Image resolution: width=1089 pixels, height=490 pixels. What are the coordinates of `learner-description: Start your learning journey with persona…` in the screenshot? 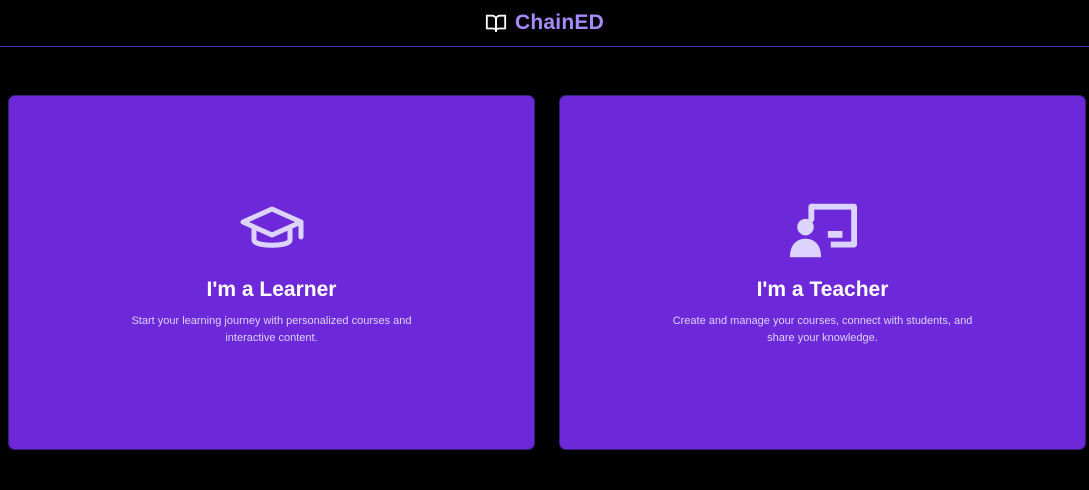 It's located at (271, 329).